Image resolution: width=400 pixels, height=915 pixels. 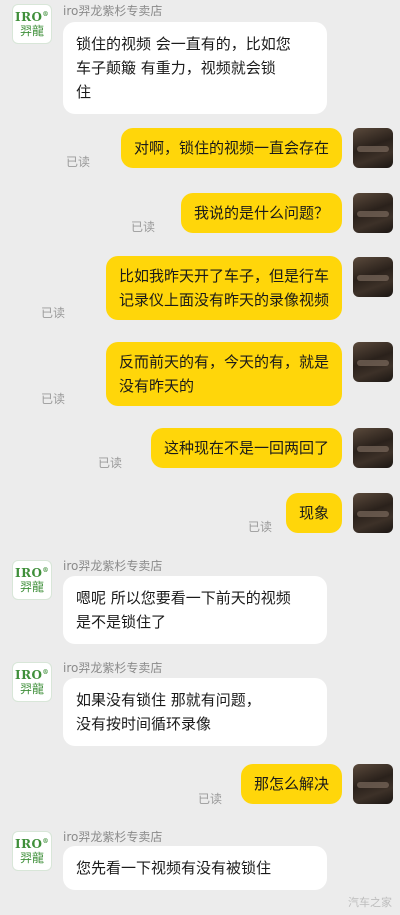 I want to click on message-bubble: 现象, so click(x=313, y=513).